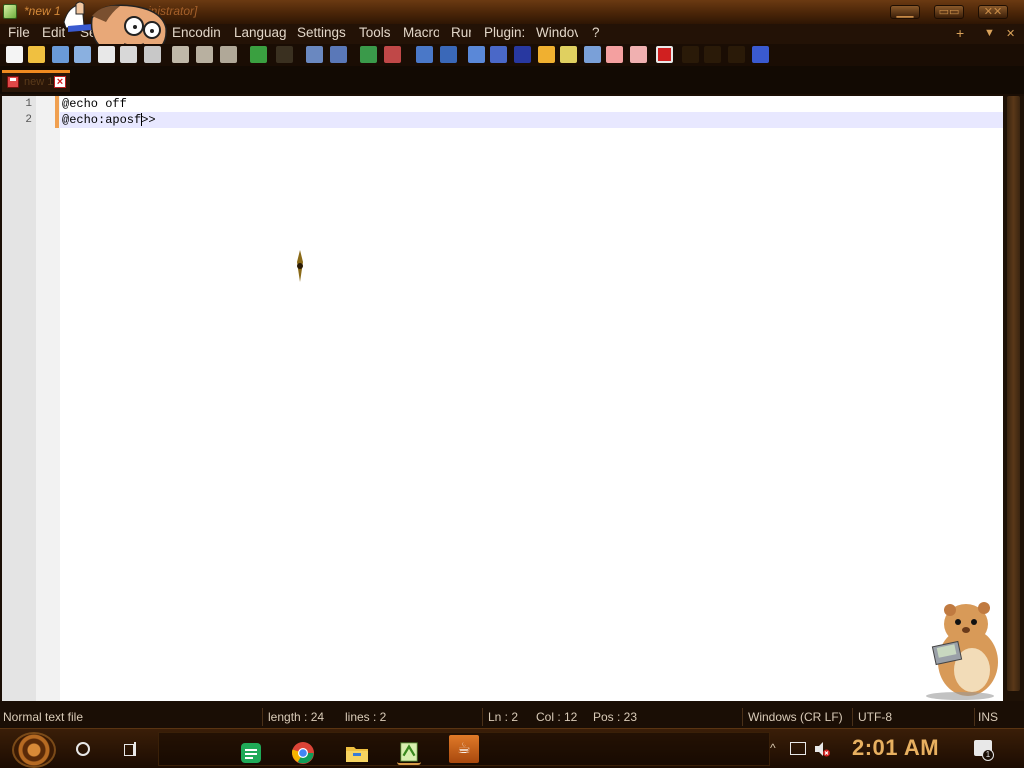  What do you see at coordinates (19, 398) in the screenshot?
I see `line-number-gutter` at bounding box center [19, 398].